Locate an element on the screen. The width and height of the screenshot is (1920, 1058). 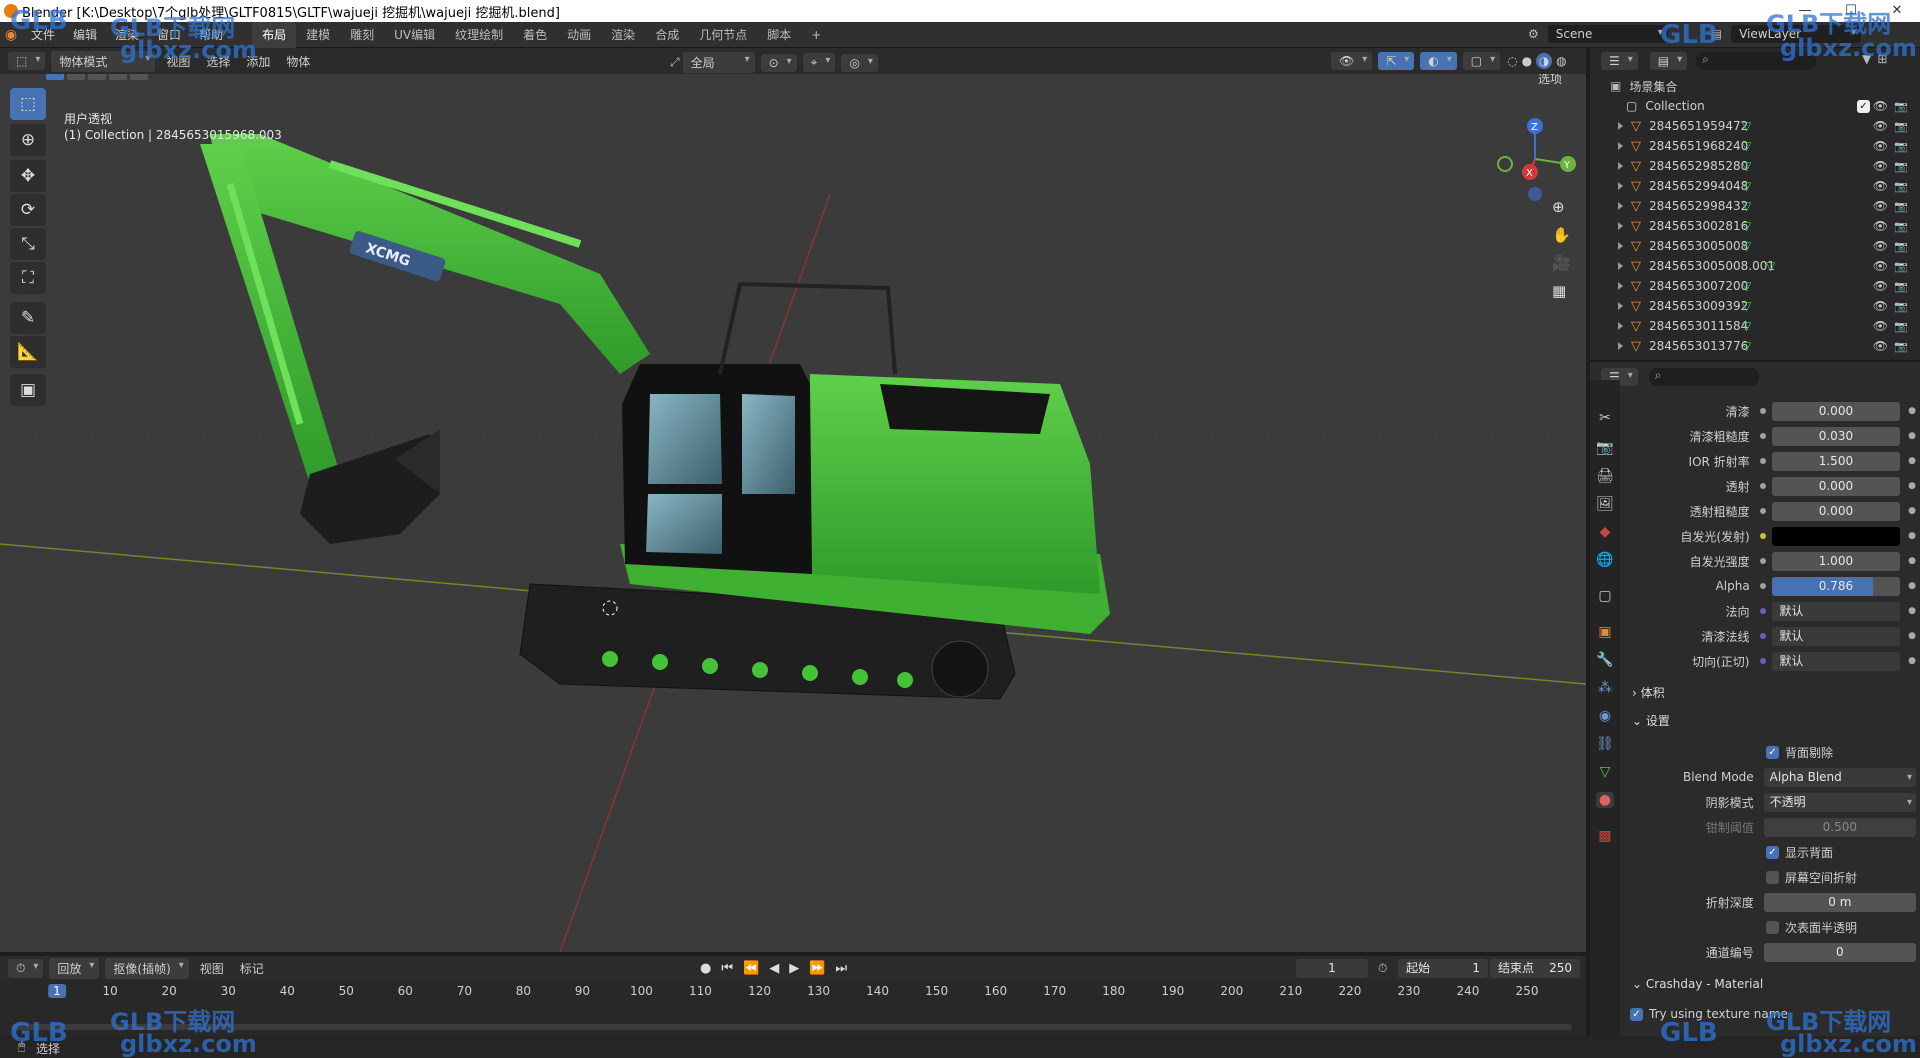
outliner-object-row: ▽ 2845652998432 ▽ 👁 📷 is located at coordinates (1755, 206).